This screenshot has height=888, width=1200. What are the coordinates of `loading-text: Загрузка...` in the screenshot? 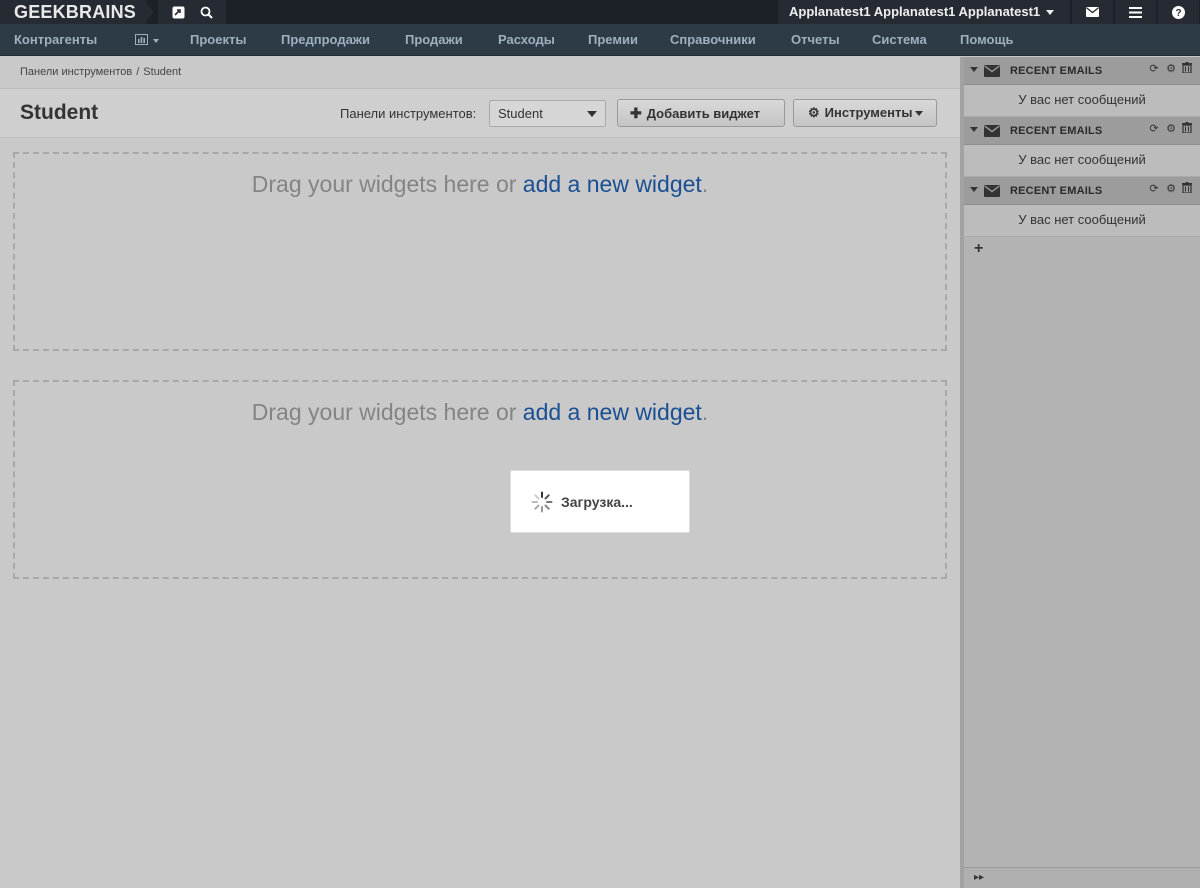 It's located at (597, 502).